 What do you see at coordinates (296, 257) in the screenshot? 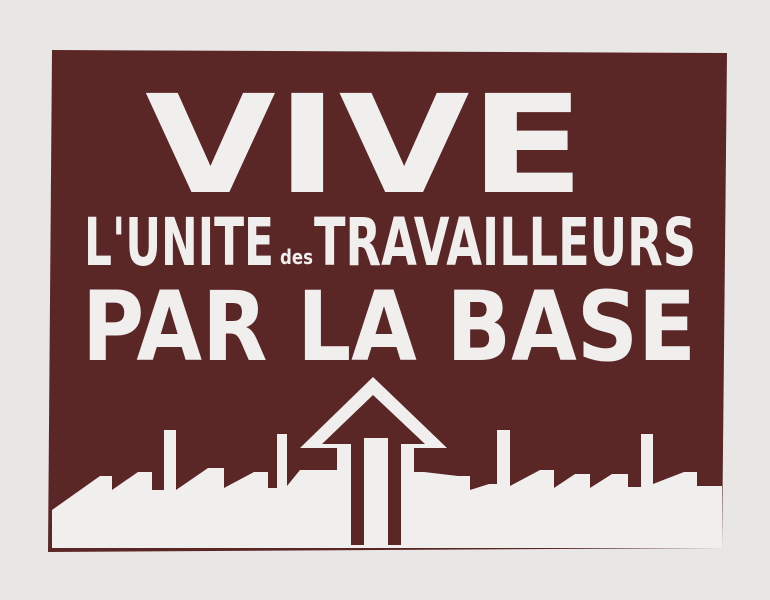
I see `headline-des: des` at bounding box center [296, 257].